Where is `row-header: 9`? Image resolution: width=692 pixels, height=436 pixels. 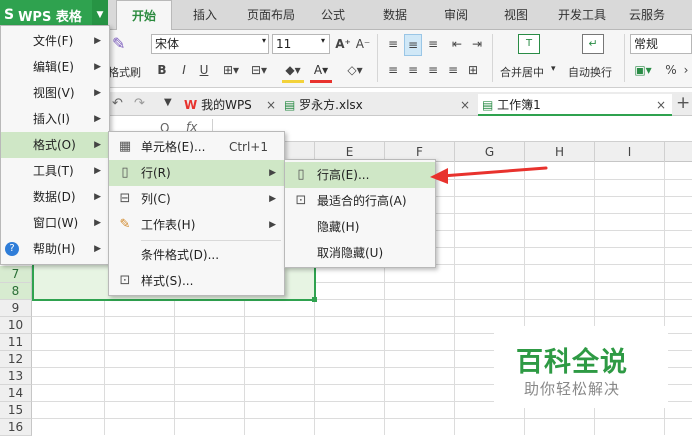
row-header: 9 is located at coordinates (16, 308).